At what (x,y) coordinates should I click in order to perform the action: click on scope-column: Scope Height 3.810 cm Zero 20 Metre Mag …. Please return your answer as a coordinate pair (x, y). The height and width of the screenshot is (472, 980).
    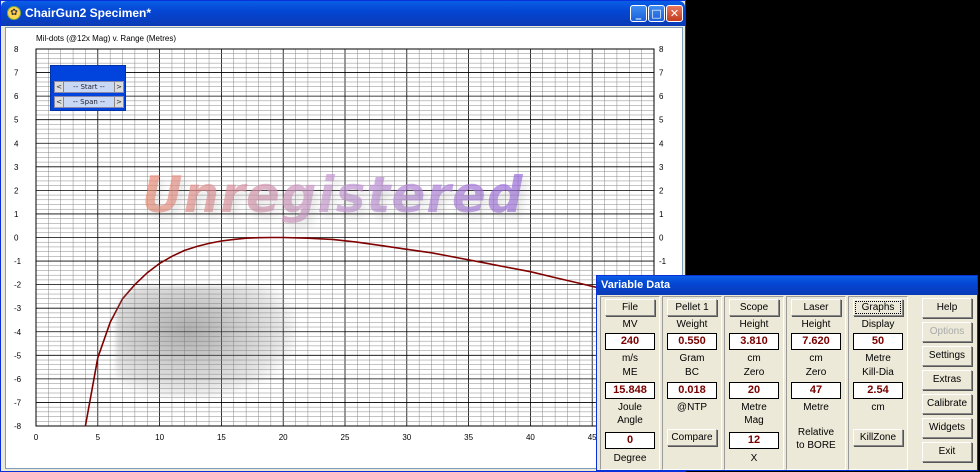
    Looking at the image, I should click on (754, 383).